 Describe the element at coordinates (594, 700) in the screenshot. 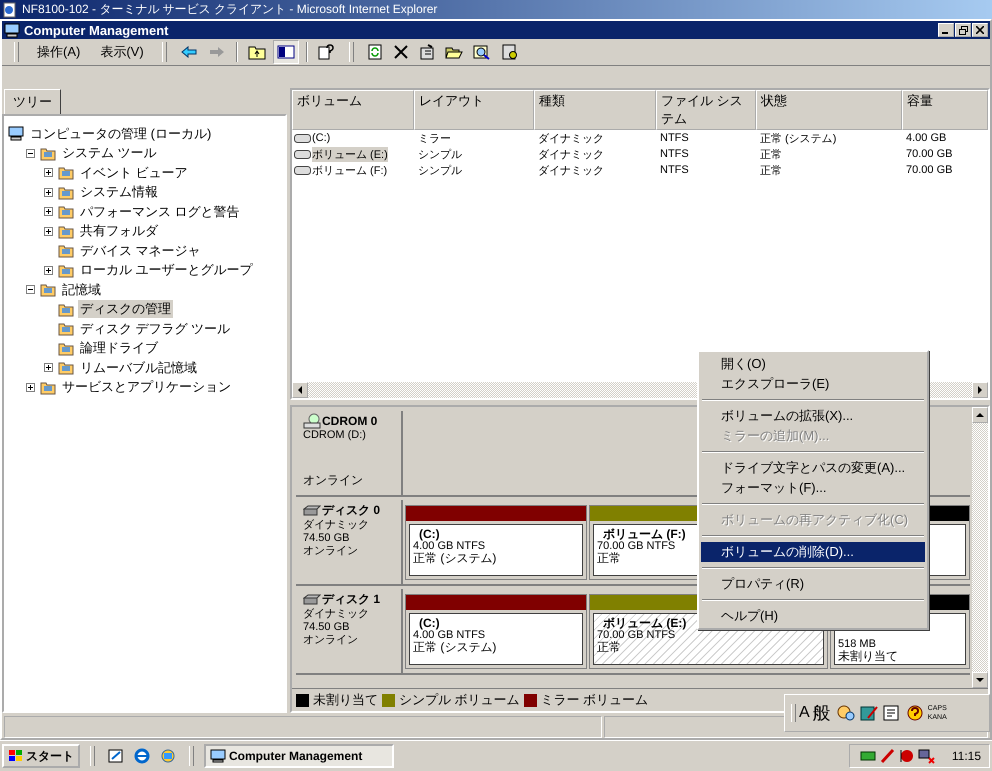

I see `legend-label: ミラー ボリューム` at that location.